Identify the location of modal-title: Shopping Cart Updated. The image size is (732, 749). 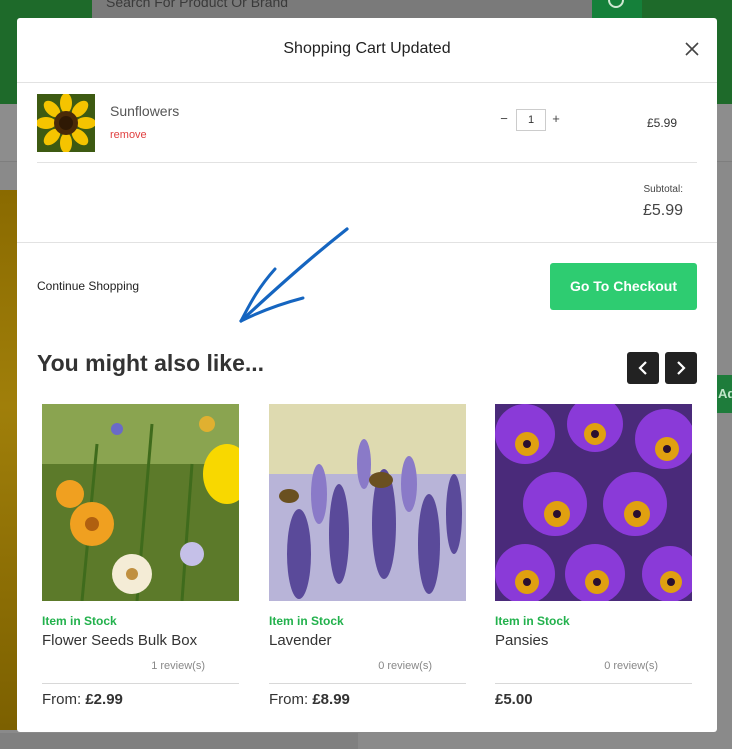
(367, 48).